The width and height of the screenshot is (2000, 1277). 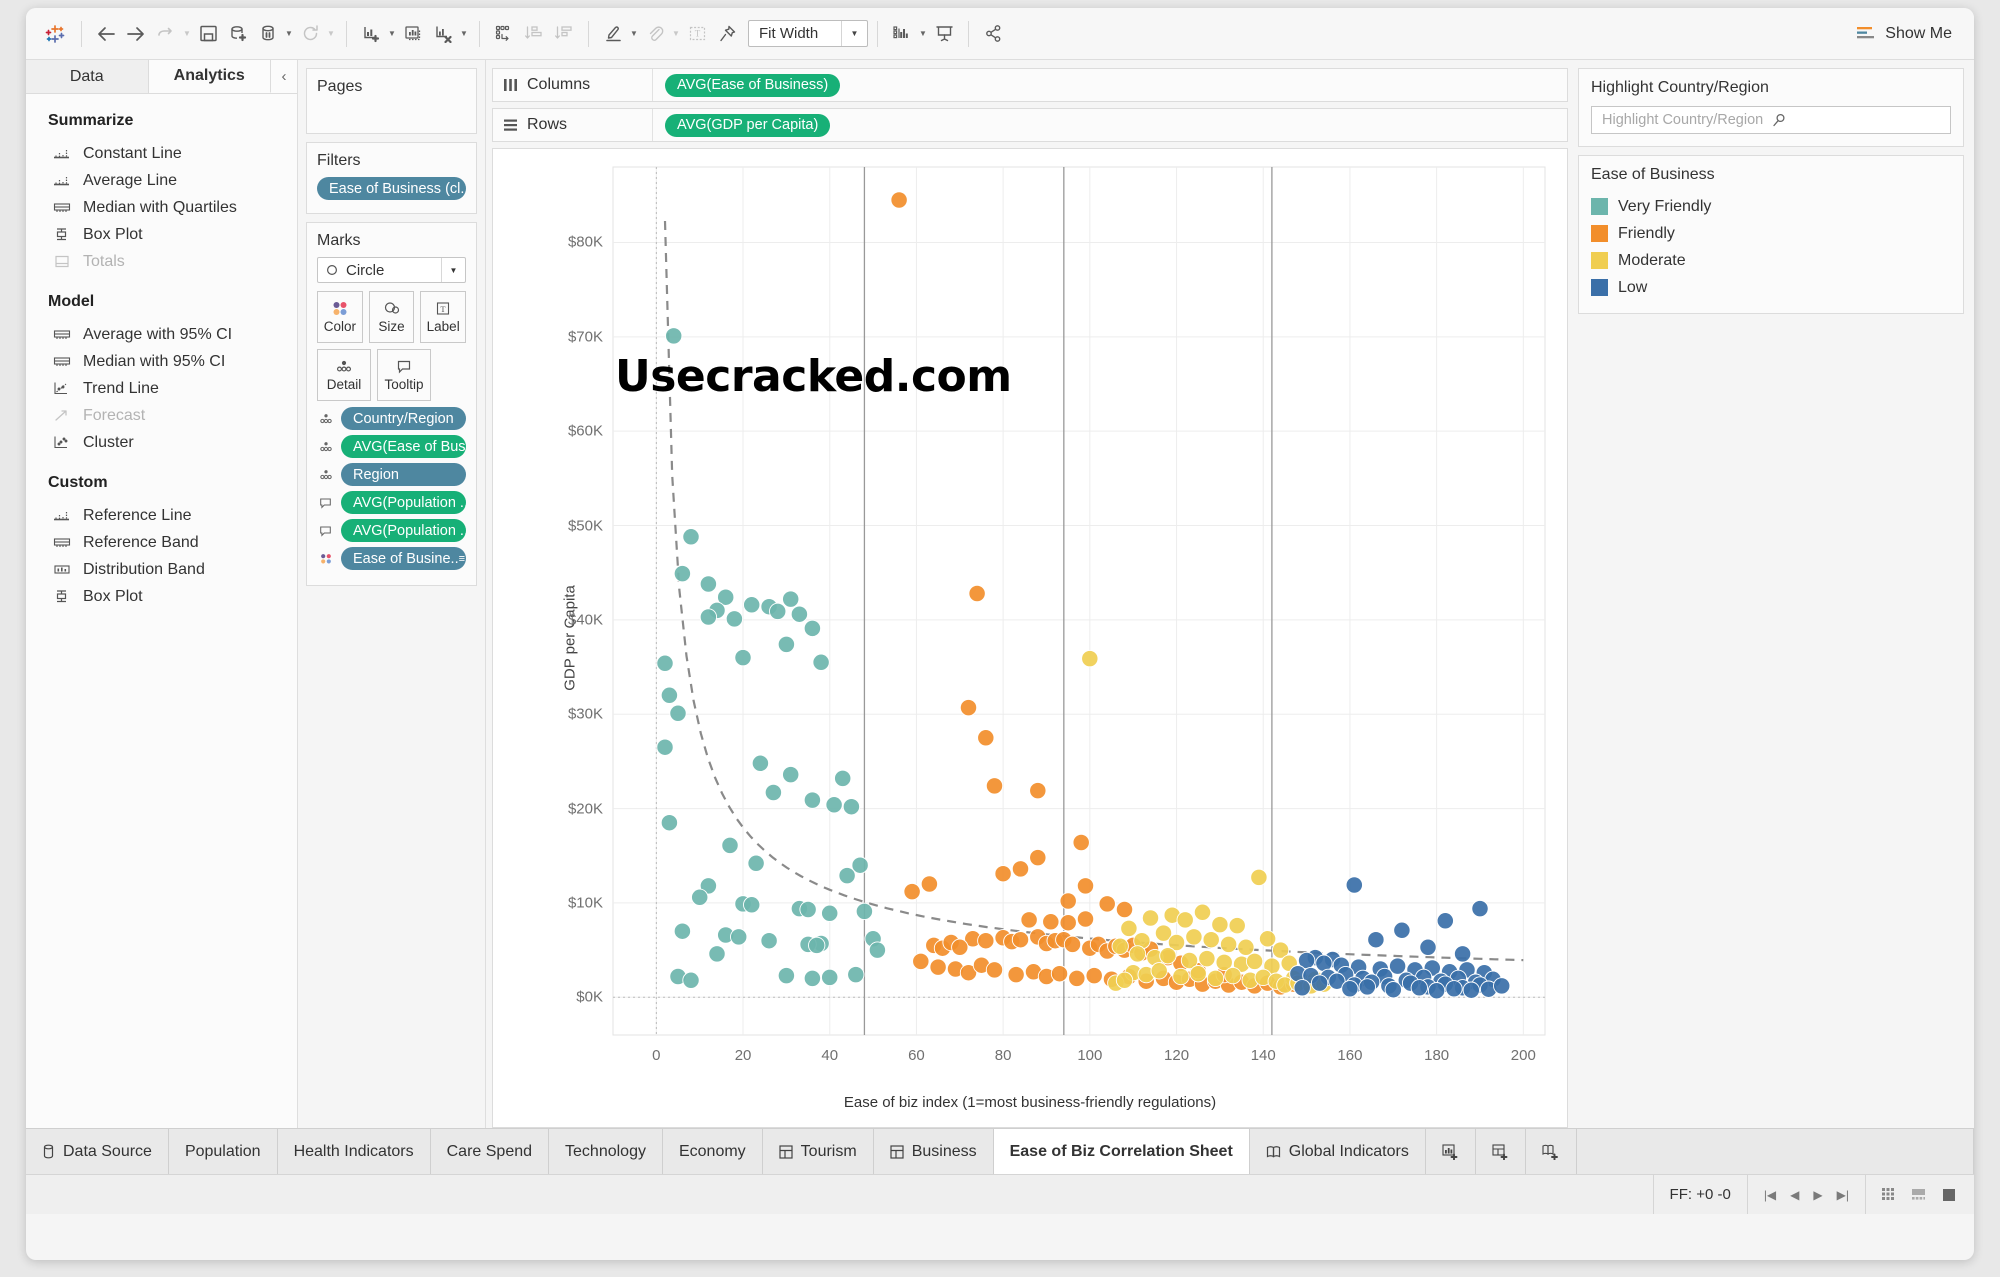 I want to click on marks-pill-avg-population-2: AVG(Population .., so click(x=403, y=530).